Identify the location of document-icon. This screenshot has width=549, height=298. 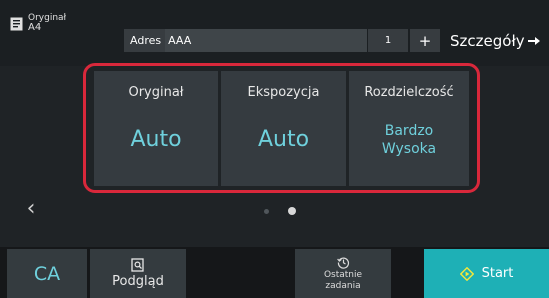
(16, 24).